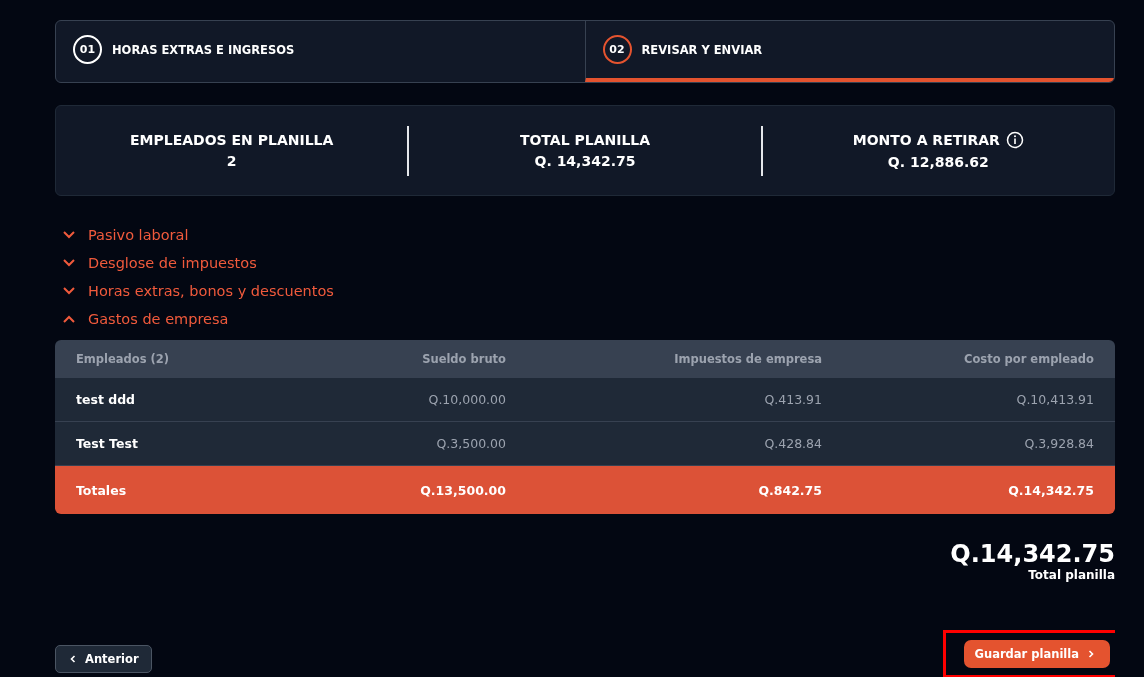 This screenshot has height=677, width=1144. Describe the element at coordinates (463, 359) in the screenshot. I see `column-header: Sueldo bruto` at that location.